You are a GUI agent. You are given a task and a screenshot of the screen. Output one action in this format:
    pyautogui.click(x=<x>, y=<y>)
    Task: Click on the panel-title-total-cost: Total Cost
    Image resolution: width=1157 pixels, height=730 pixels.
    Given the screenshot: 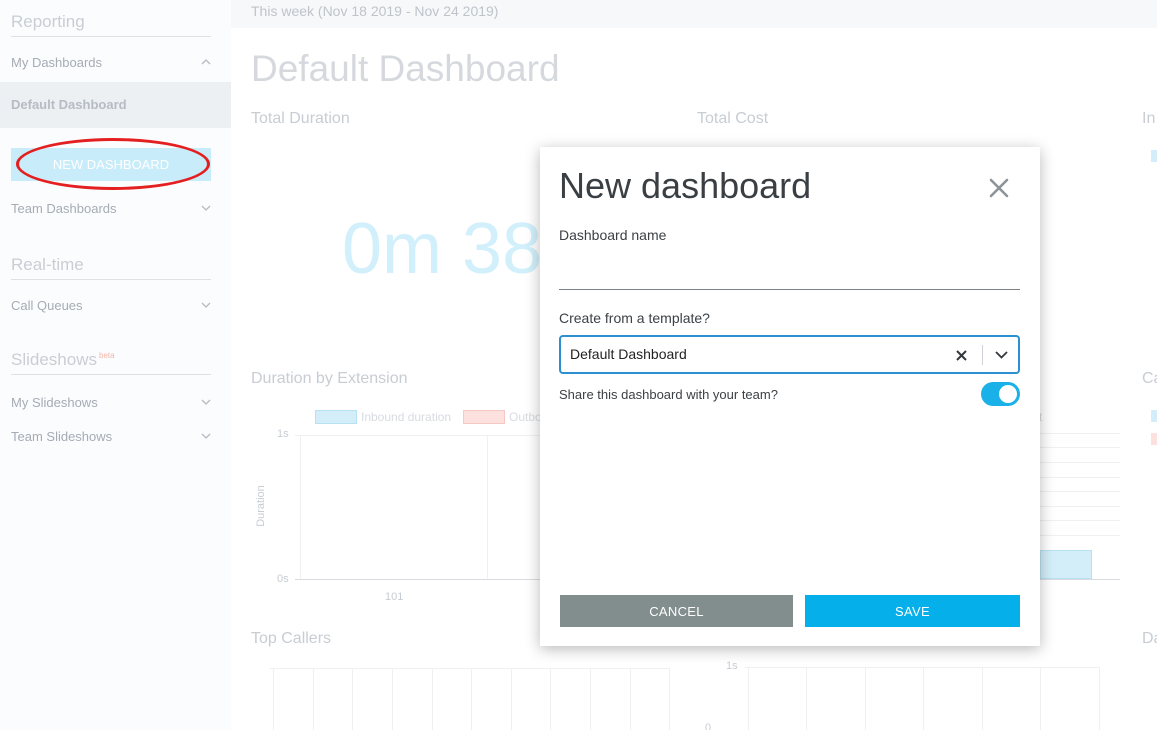 What is the action you would take?
    pyautogui.click(x=733, y=118)
    